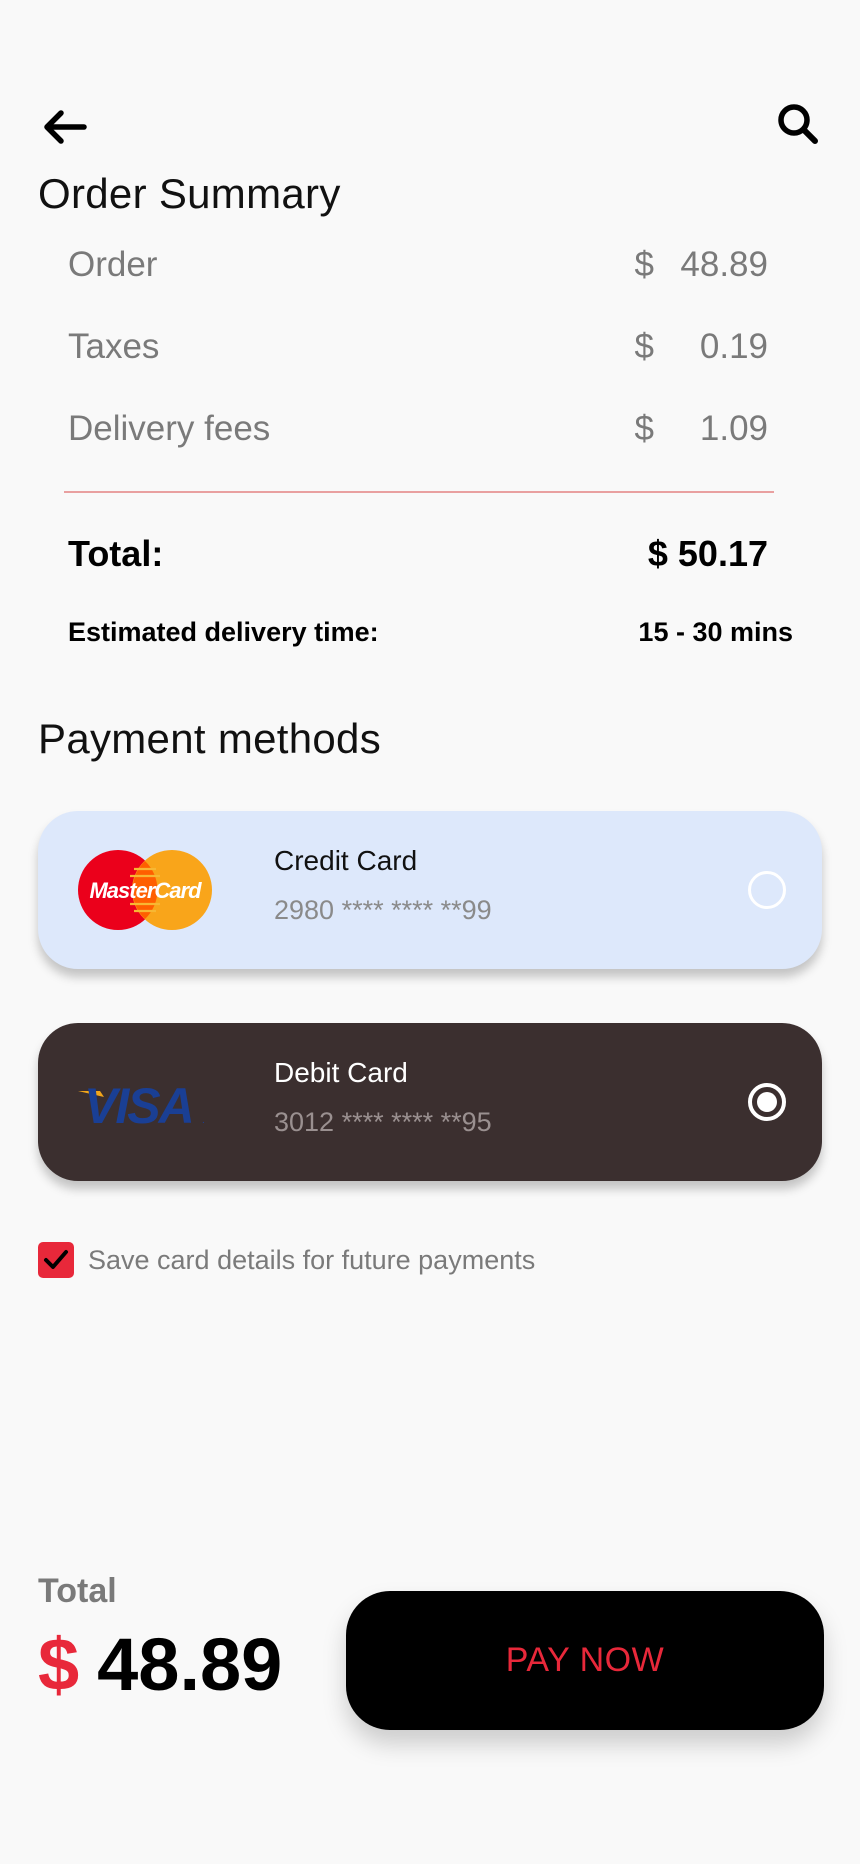  I want to click on debit-card-option: VISA . Debit Card 3012 **** **** **95, so click(430, 1102).